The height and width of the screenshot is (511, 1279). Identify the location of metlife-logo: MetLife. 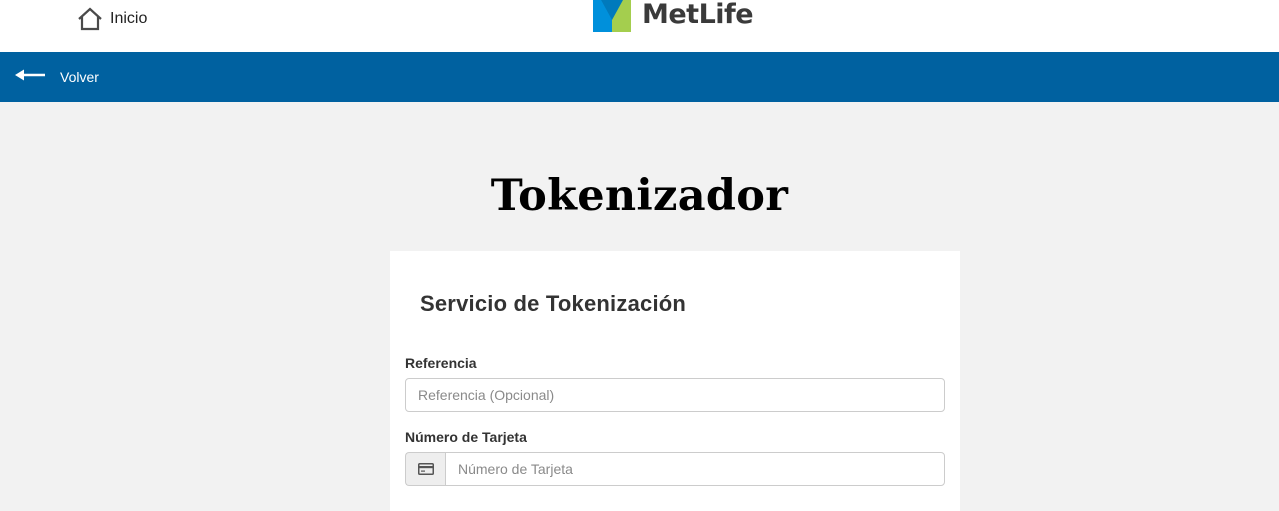
(673, 16).